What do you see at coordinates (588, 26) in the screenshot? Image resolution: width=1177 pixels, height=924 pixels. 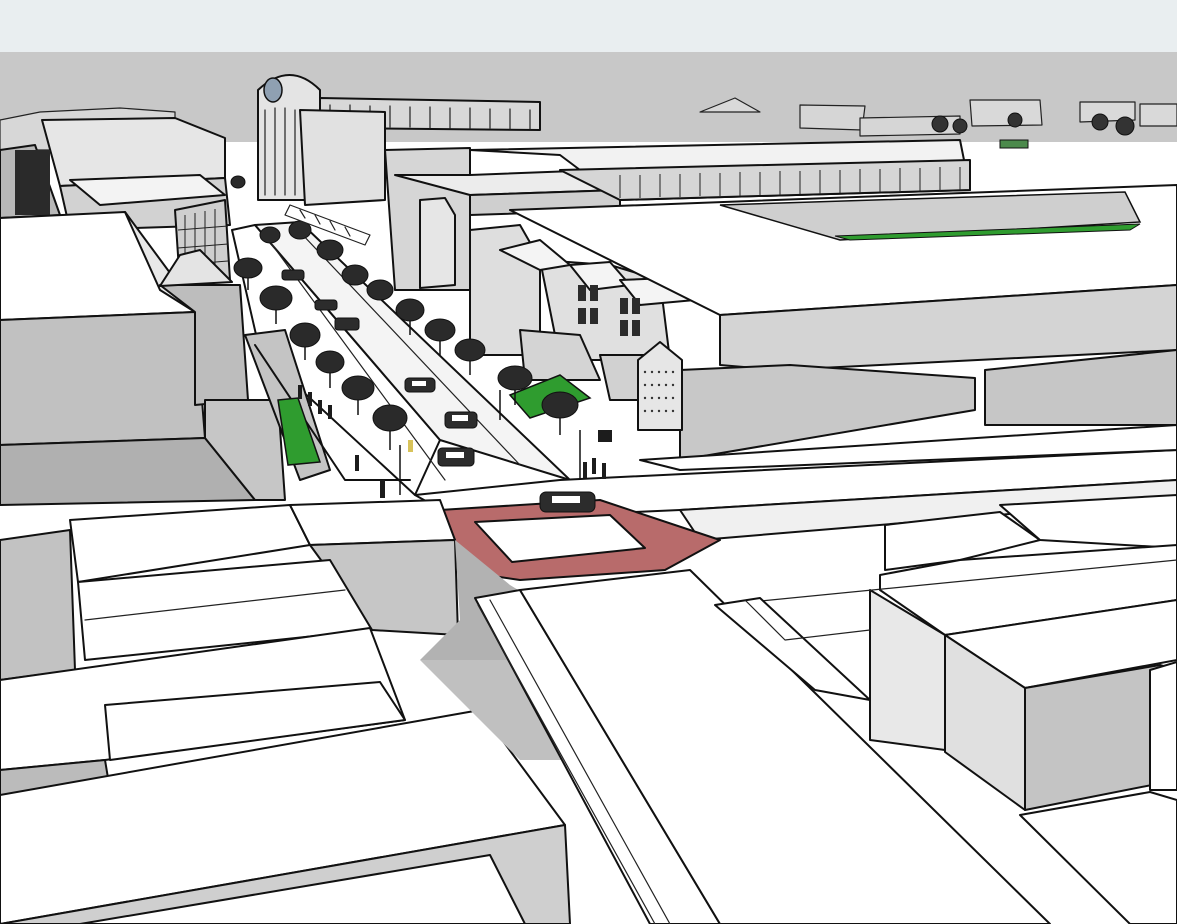 I see `sky-top` at bounding box center [588, 26].